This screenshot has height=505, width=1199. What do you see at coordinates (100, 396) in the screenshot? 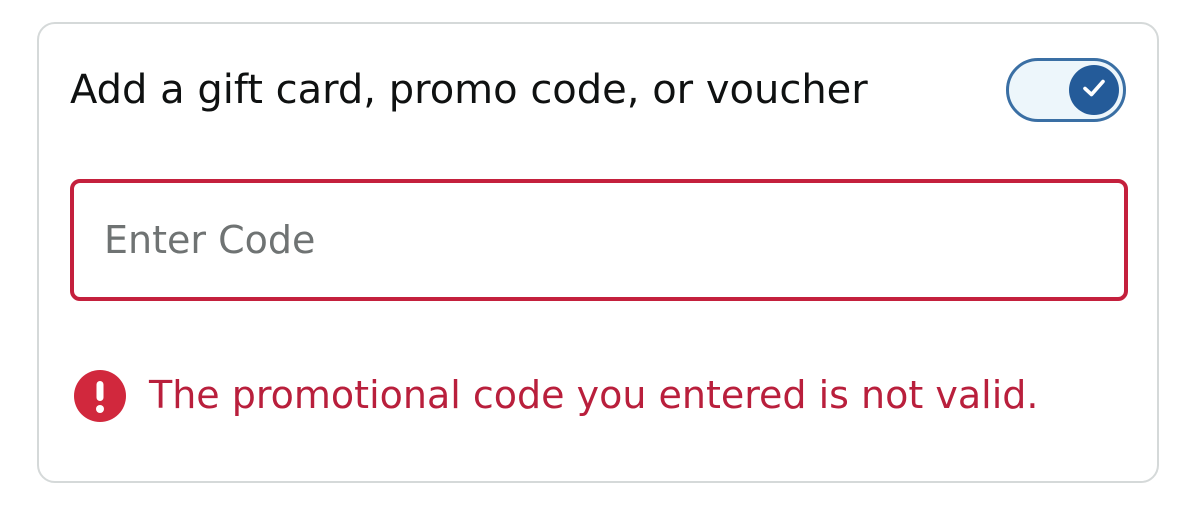
I see `exclamation-circle-icon` at bounding box center [100, 396].